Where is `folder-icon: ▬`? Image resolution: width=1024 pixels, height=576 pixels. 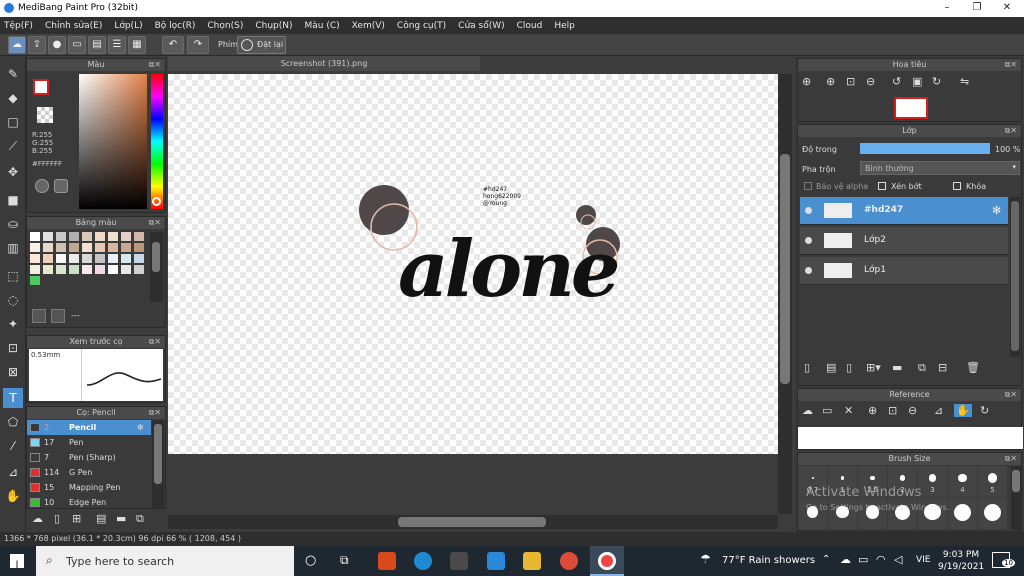
folder-icon: ▬ is located at coordinates (121, 518).